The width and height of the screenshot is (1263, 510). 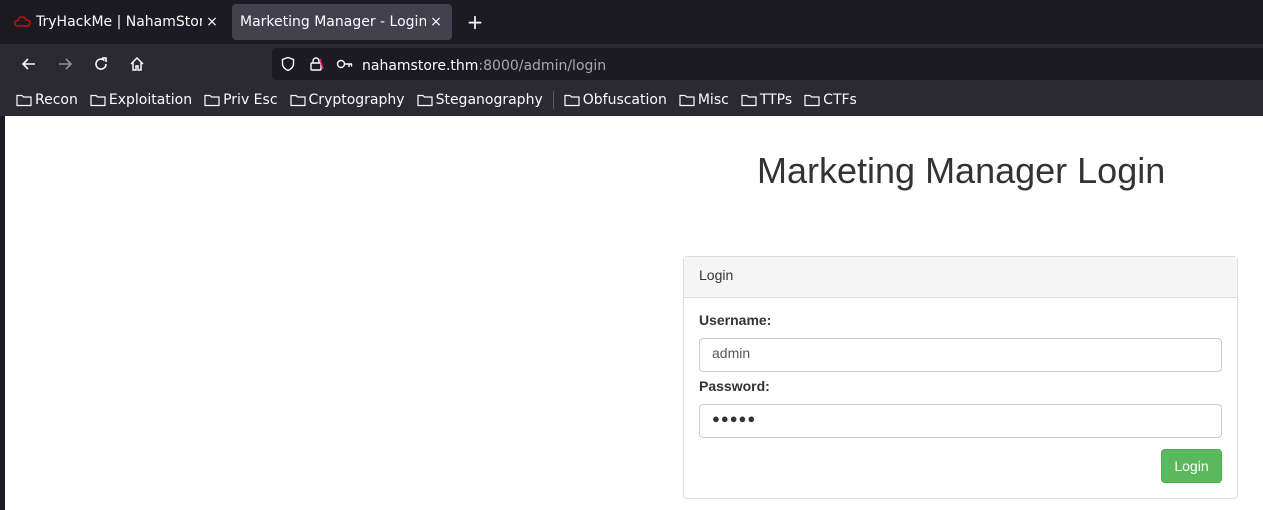 I want to click on bookmark-label: Recon, so click(x=56, y=100).